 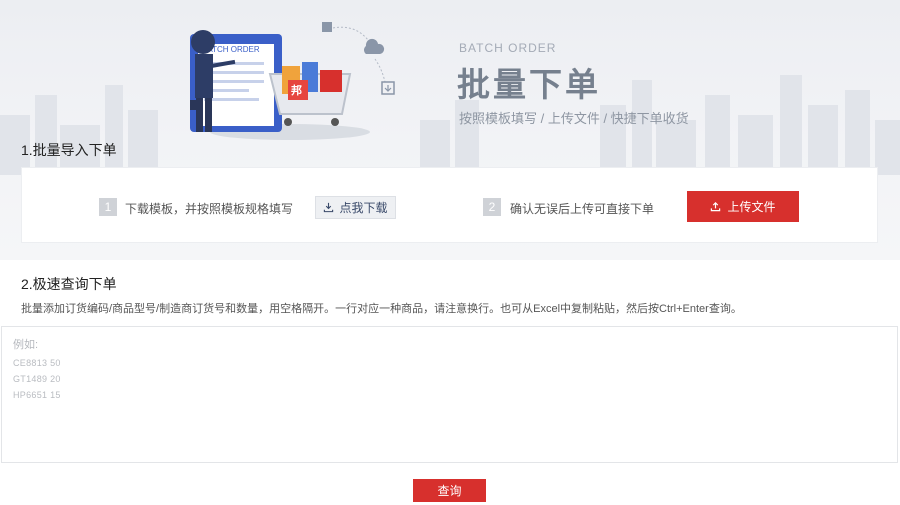 I want to click on step-2-number: 2, so click(x=492, y=207).